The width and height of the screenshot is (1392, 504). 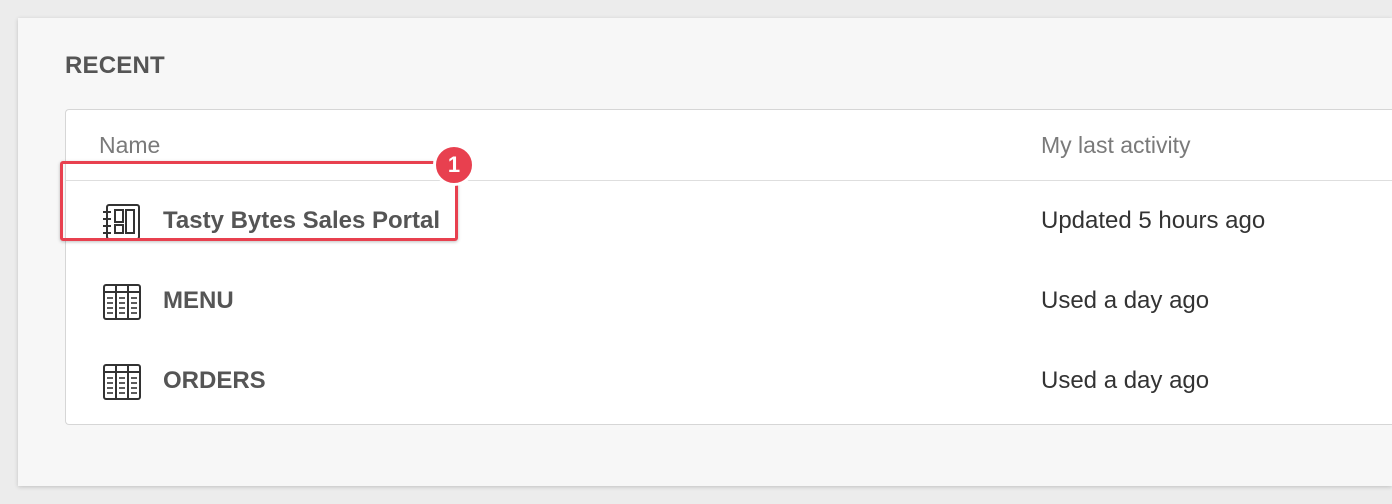 I want to click on step-badge: 1, so click(x=454, y=165).